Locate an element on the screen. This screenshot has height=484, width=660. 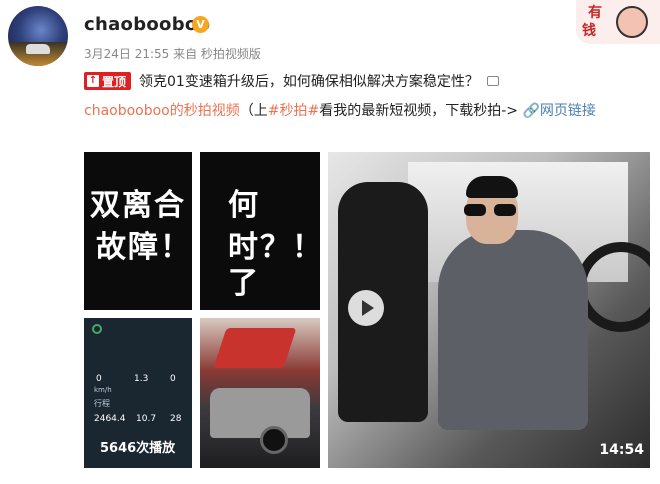
dash-avg-fuel: 10.7 is located at coordinates (146, 419).